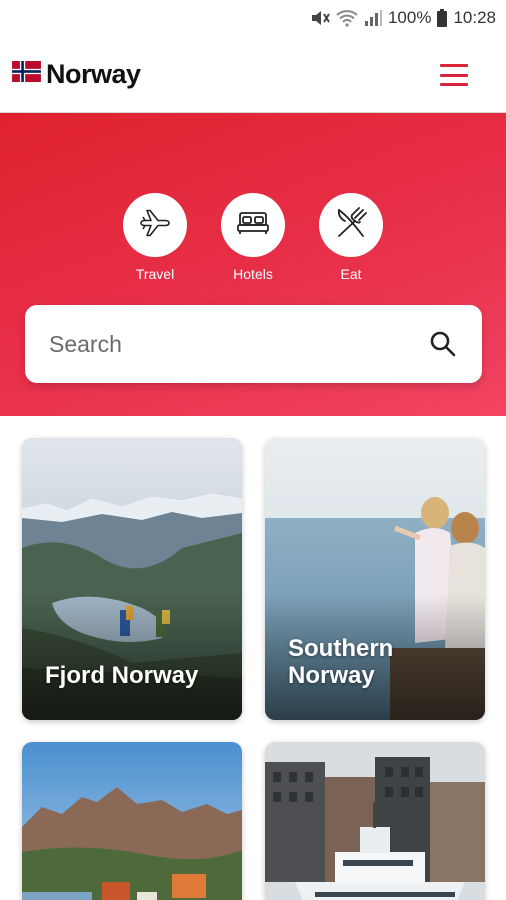 This screenshot has width=506, height=900. I want to click on card-southern-norway: Southern Norway, so click(375, 579).